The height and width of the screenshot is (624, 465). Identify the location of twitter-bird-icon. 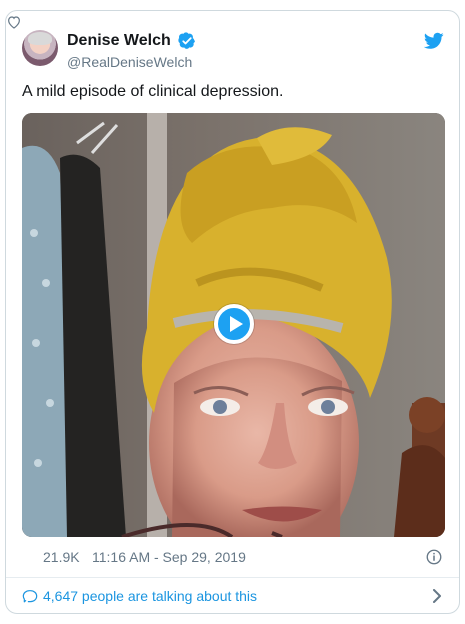
(434, 41).